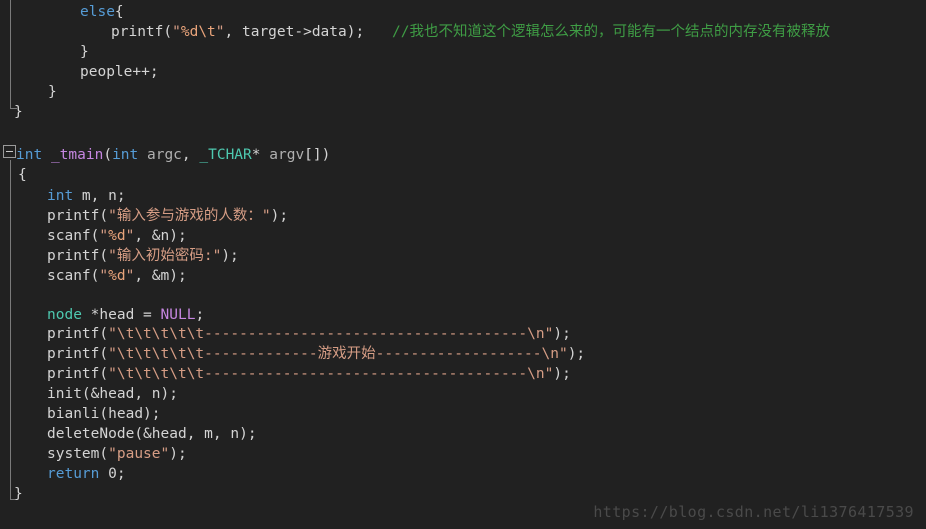 Image resolution: width=926 pixels, height=529 pixels. What do you see at coordinates (73, 454) in the screenshot?
I see `code-token-pln: system` at bounding box center [73, 454].